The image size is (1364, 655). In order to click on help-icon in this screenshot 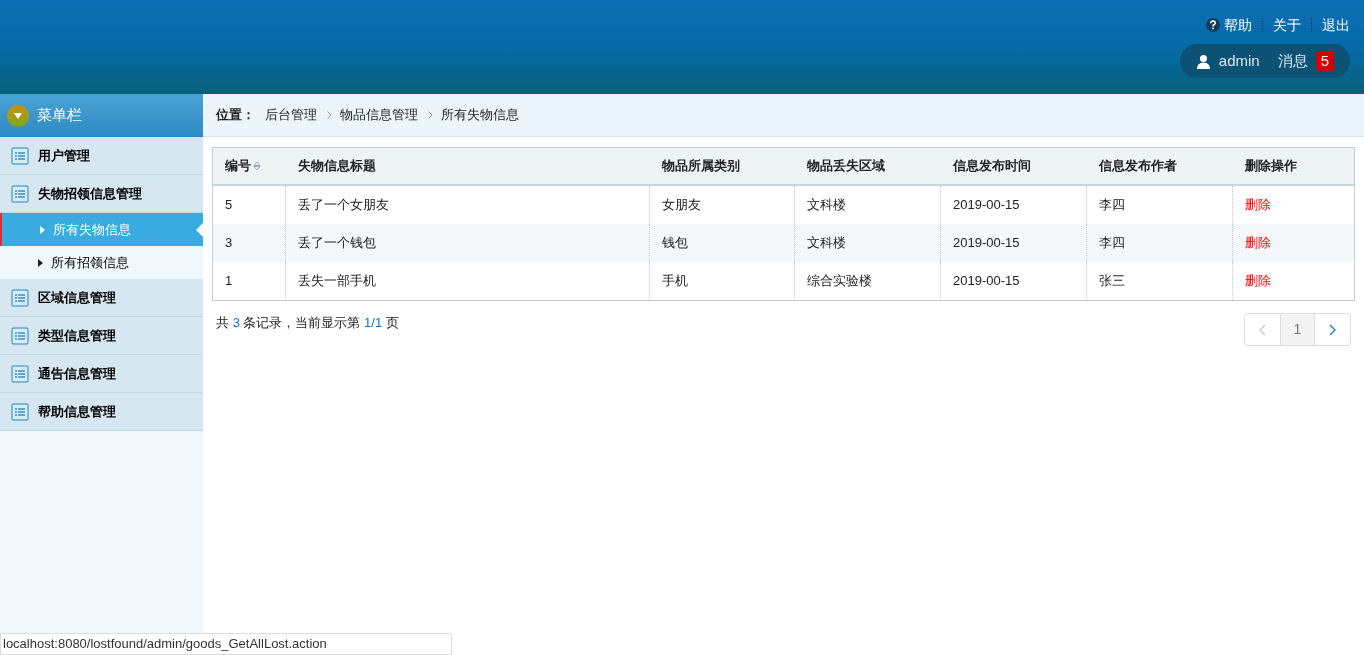, I will do `click(1213, 25)`.